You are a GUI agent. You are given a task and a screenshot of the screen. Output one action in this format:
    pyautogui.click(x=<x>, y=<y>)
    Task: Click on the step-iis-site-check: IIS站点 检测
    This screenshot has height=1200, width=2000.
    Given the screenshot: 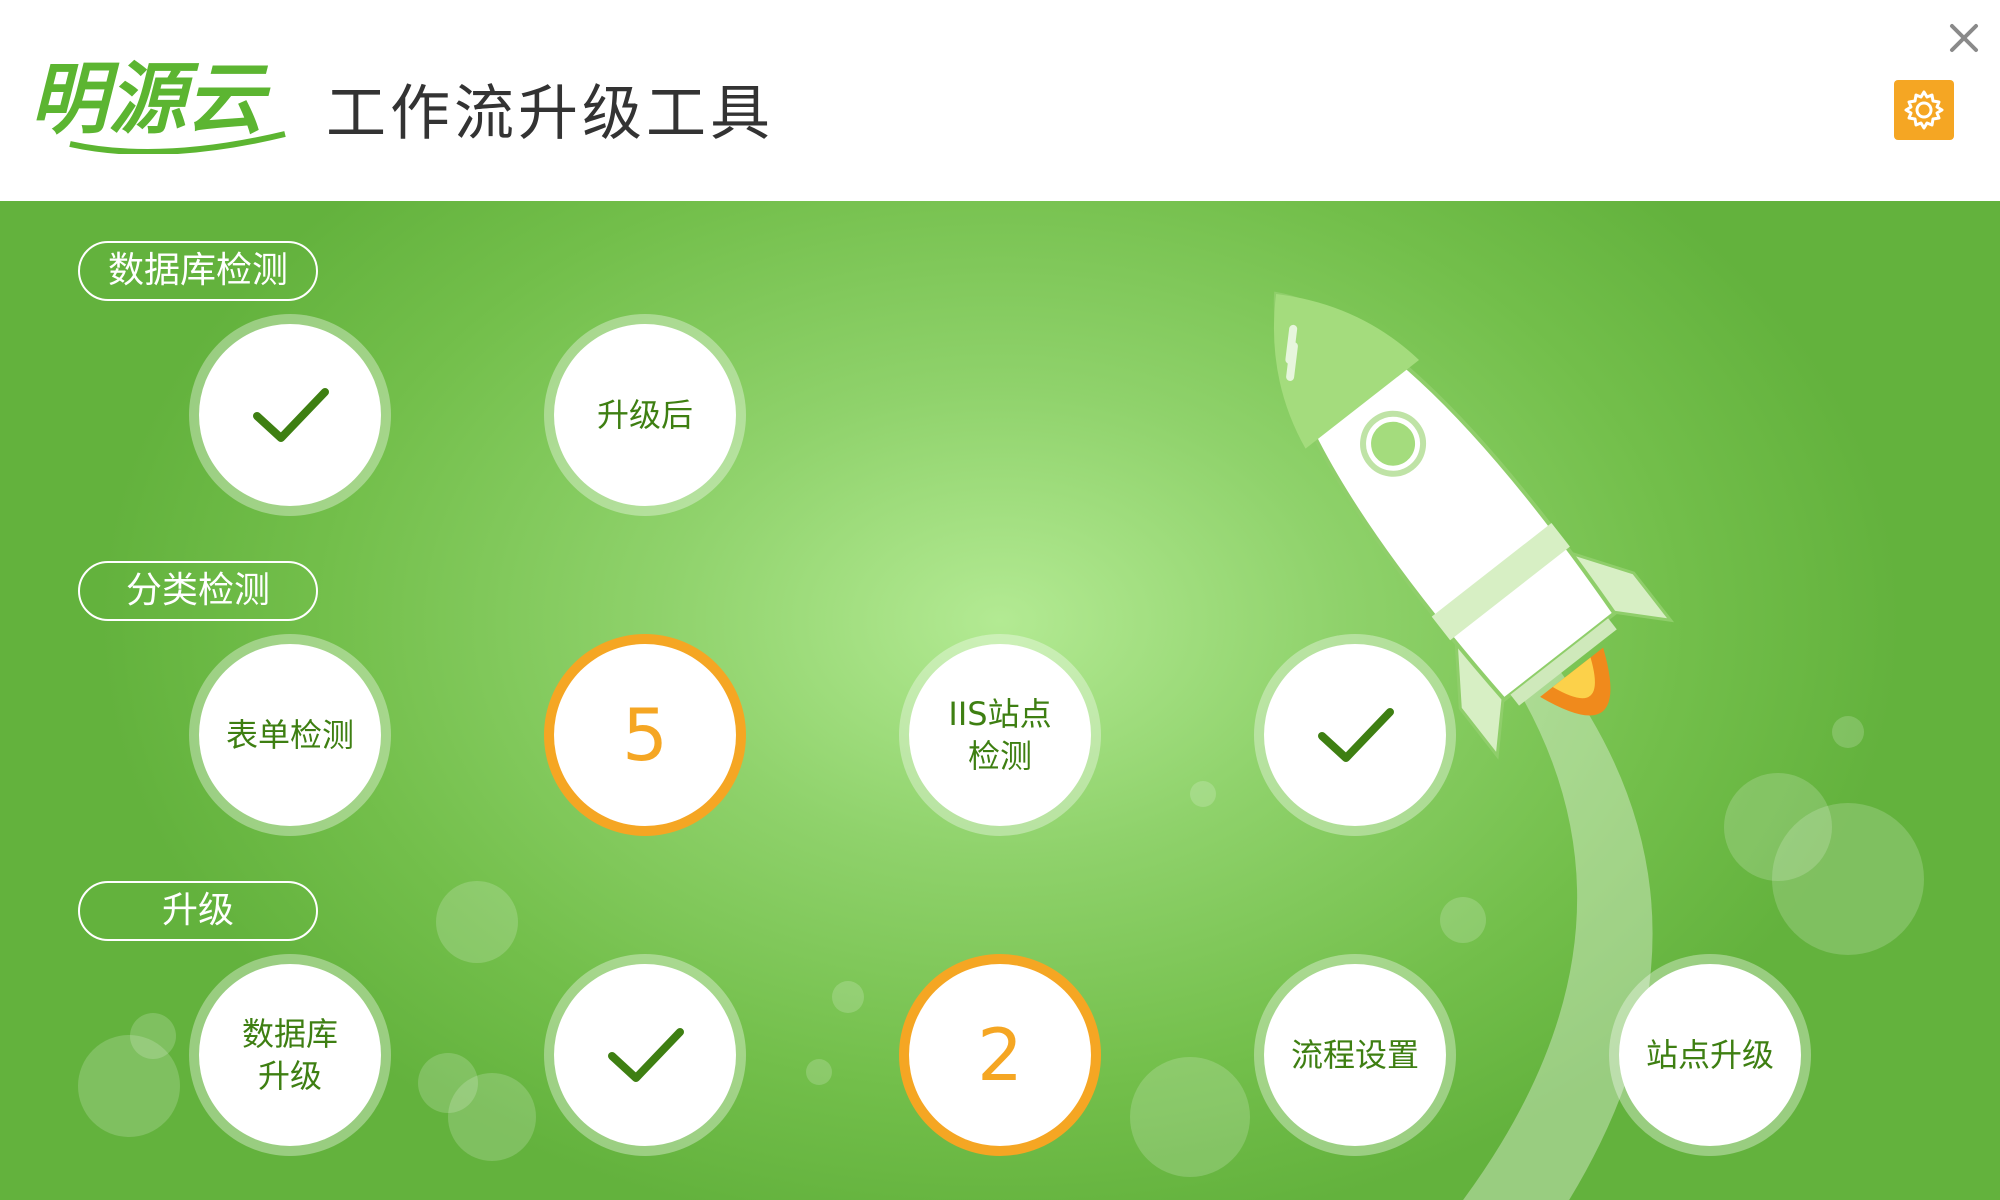 What is the action you would take?
    pyautogui.click(x=1000, y=735)
    